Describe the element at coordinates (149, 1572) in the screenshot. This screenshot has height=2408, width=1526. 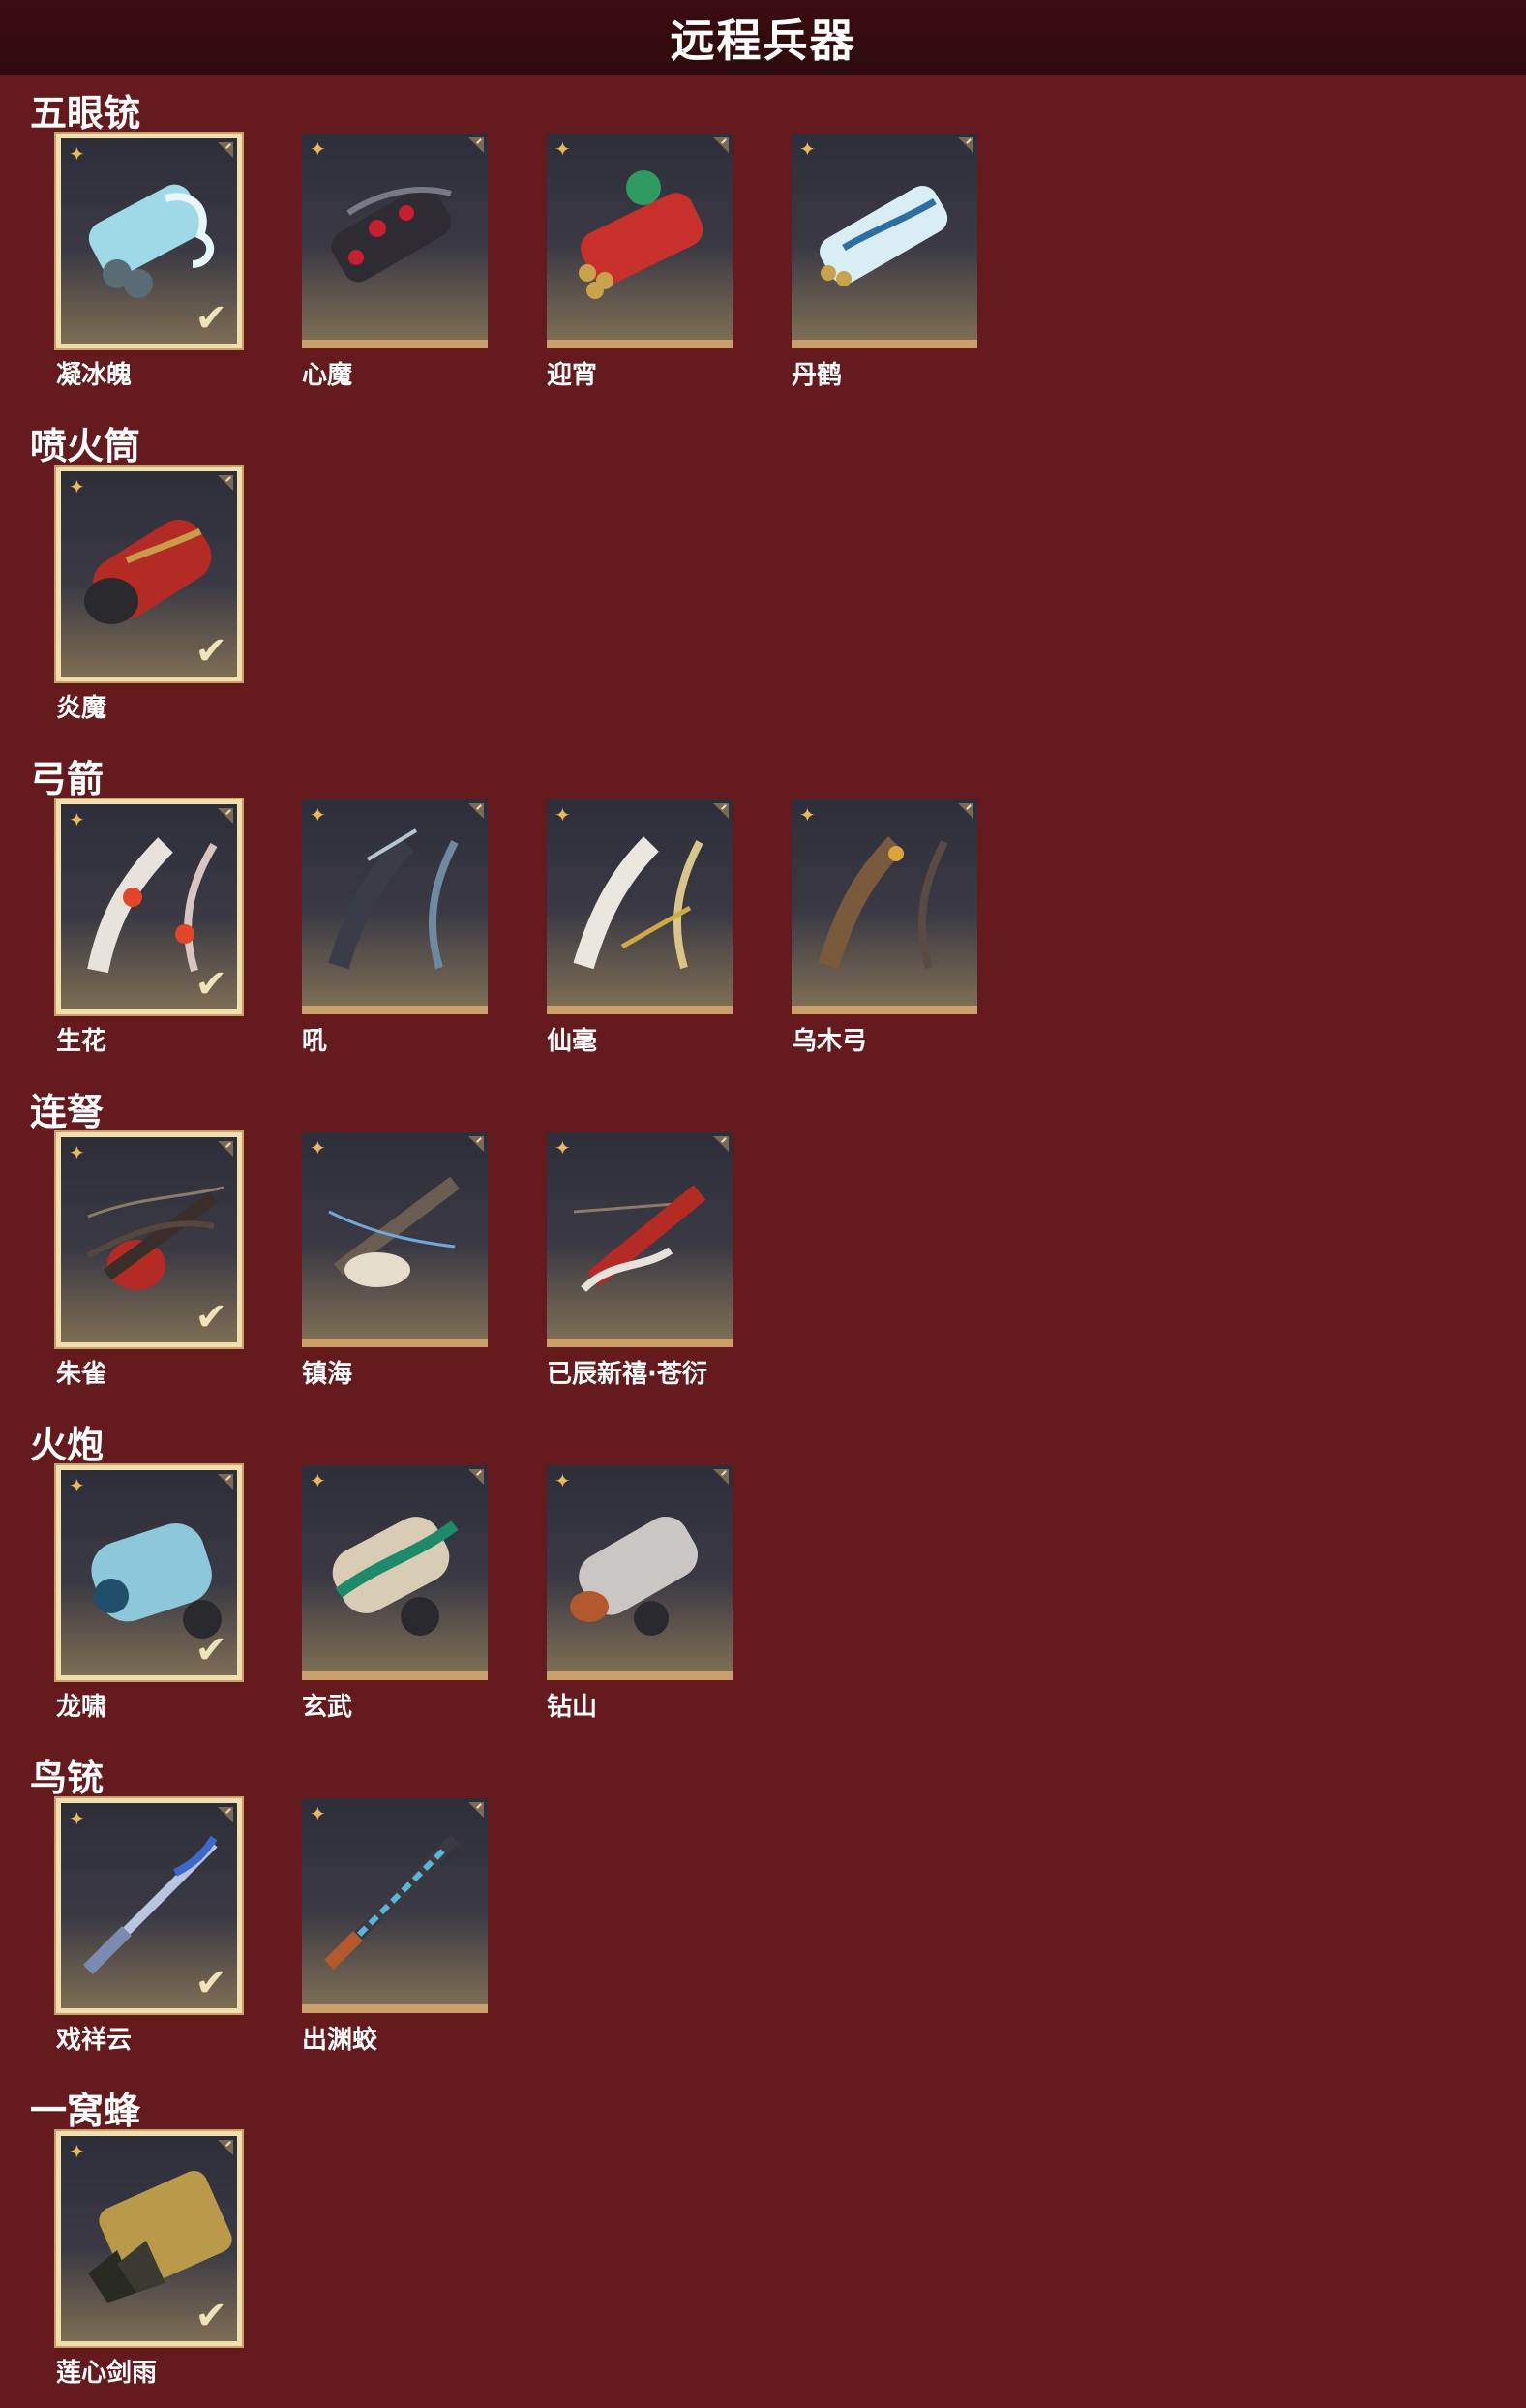
I see `weapon-card-longxiao: ✦ ✔` at that location.